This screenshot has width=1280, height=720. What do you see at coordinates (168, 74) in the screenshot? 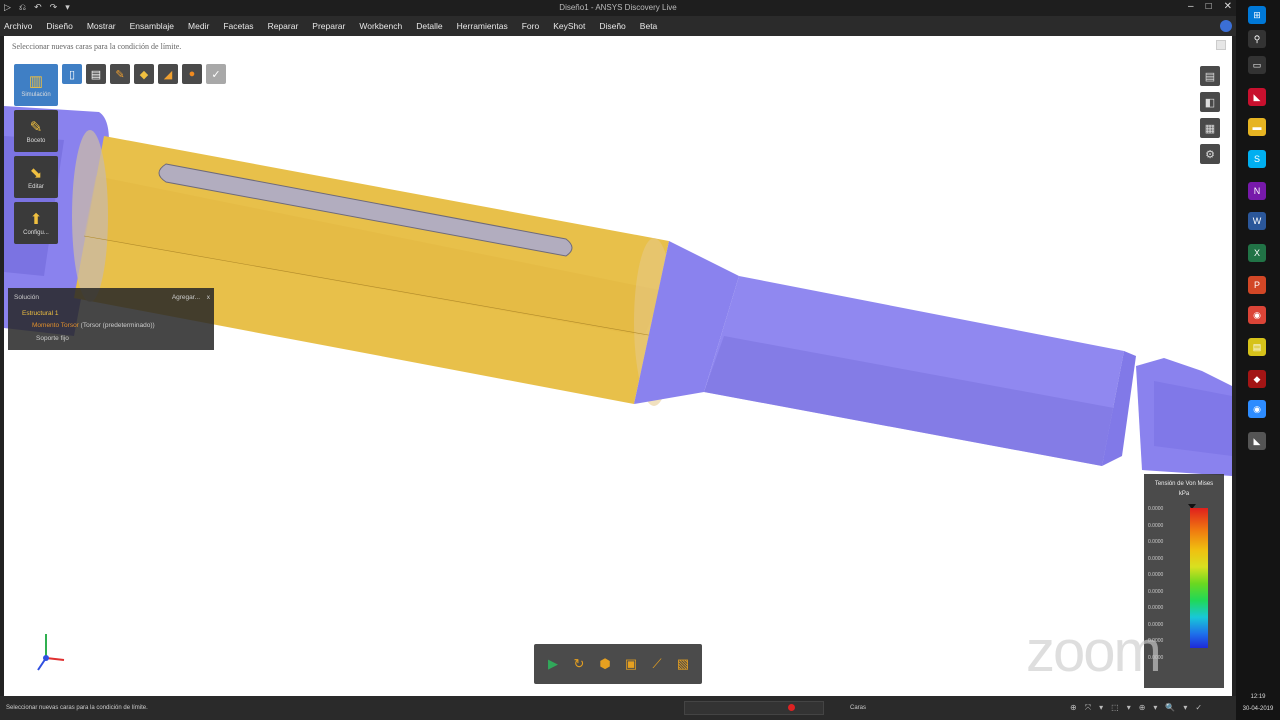
I see `thermal-icon: ◢` at bounding box center [168, 74].